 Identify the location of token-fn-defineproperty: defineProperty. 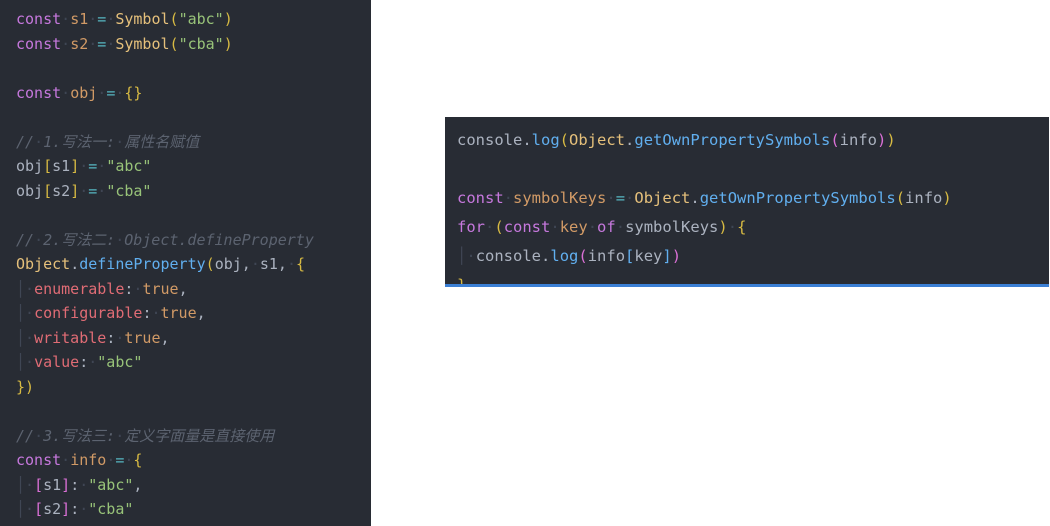
(142, 264).